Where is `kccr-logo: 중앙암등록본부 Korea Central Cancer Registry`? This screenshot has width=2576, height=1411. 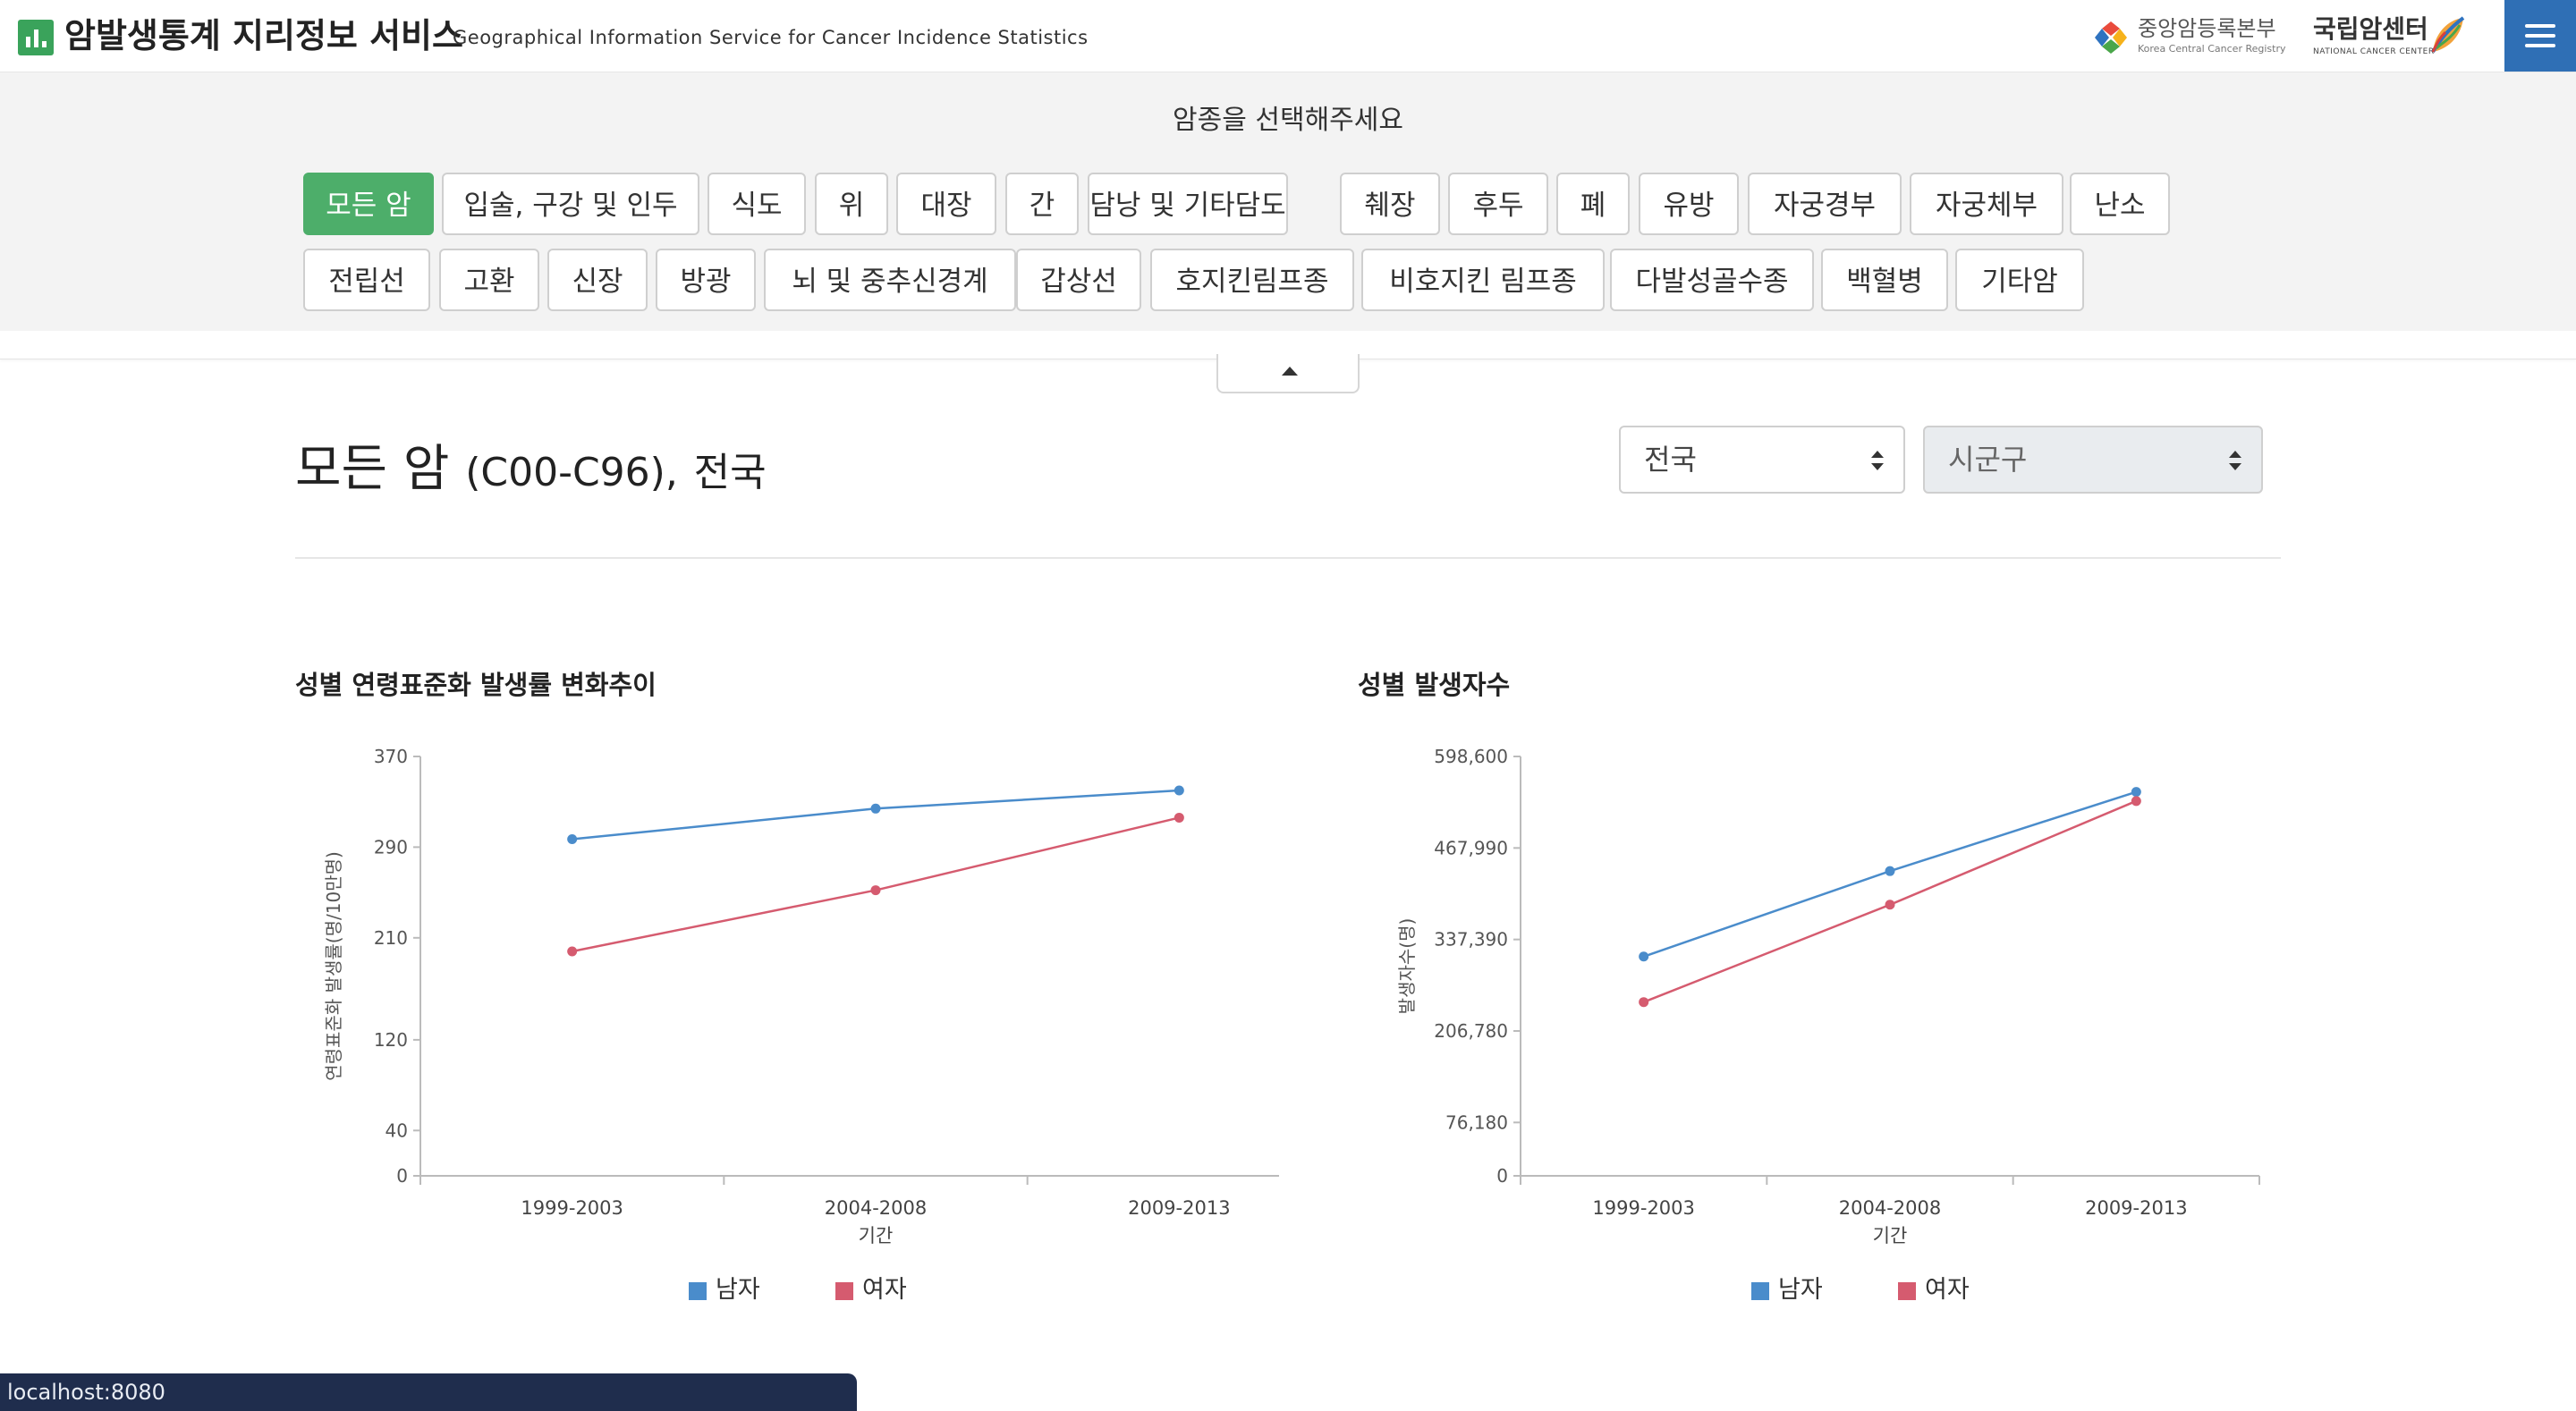
kccr-logo: 중앙암등록본부 Korea Central Cancer Registry is located at coordinates (2191, 36).